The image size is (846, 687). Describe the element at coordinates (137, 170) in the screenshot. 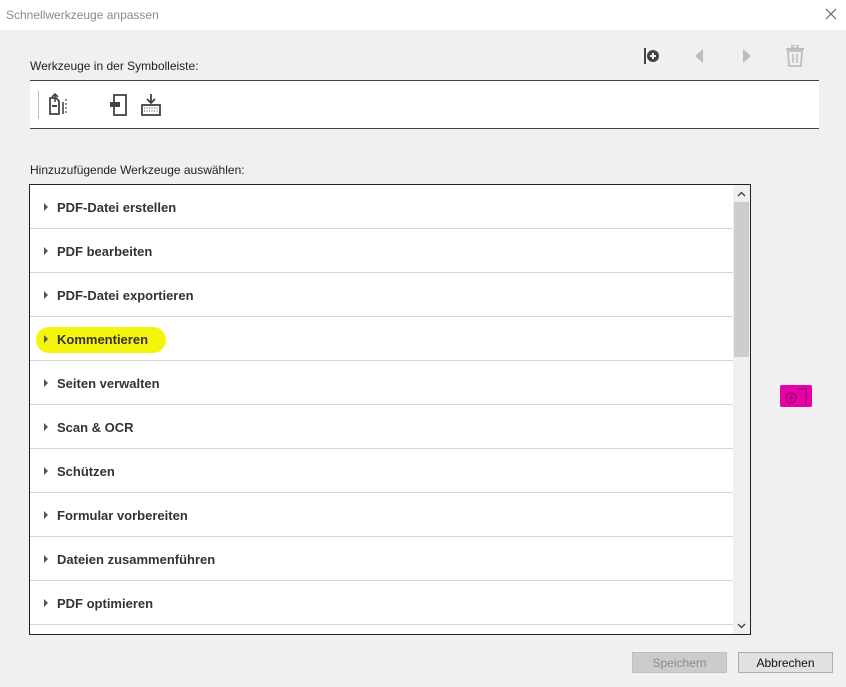

I see `select-section-label: Hinzuzufügende Werkzeuge auswählen:` at that location.